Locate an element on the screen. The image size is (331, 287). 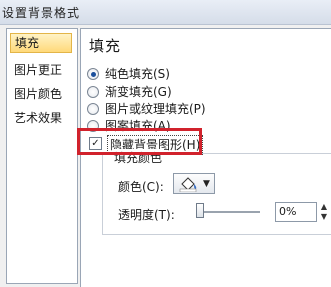
transparency-input: 0% is located at coordinates (296, 212).